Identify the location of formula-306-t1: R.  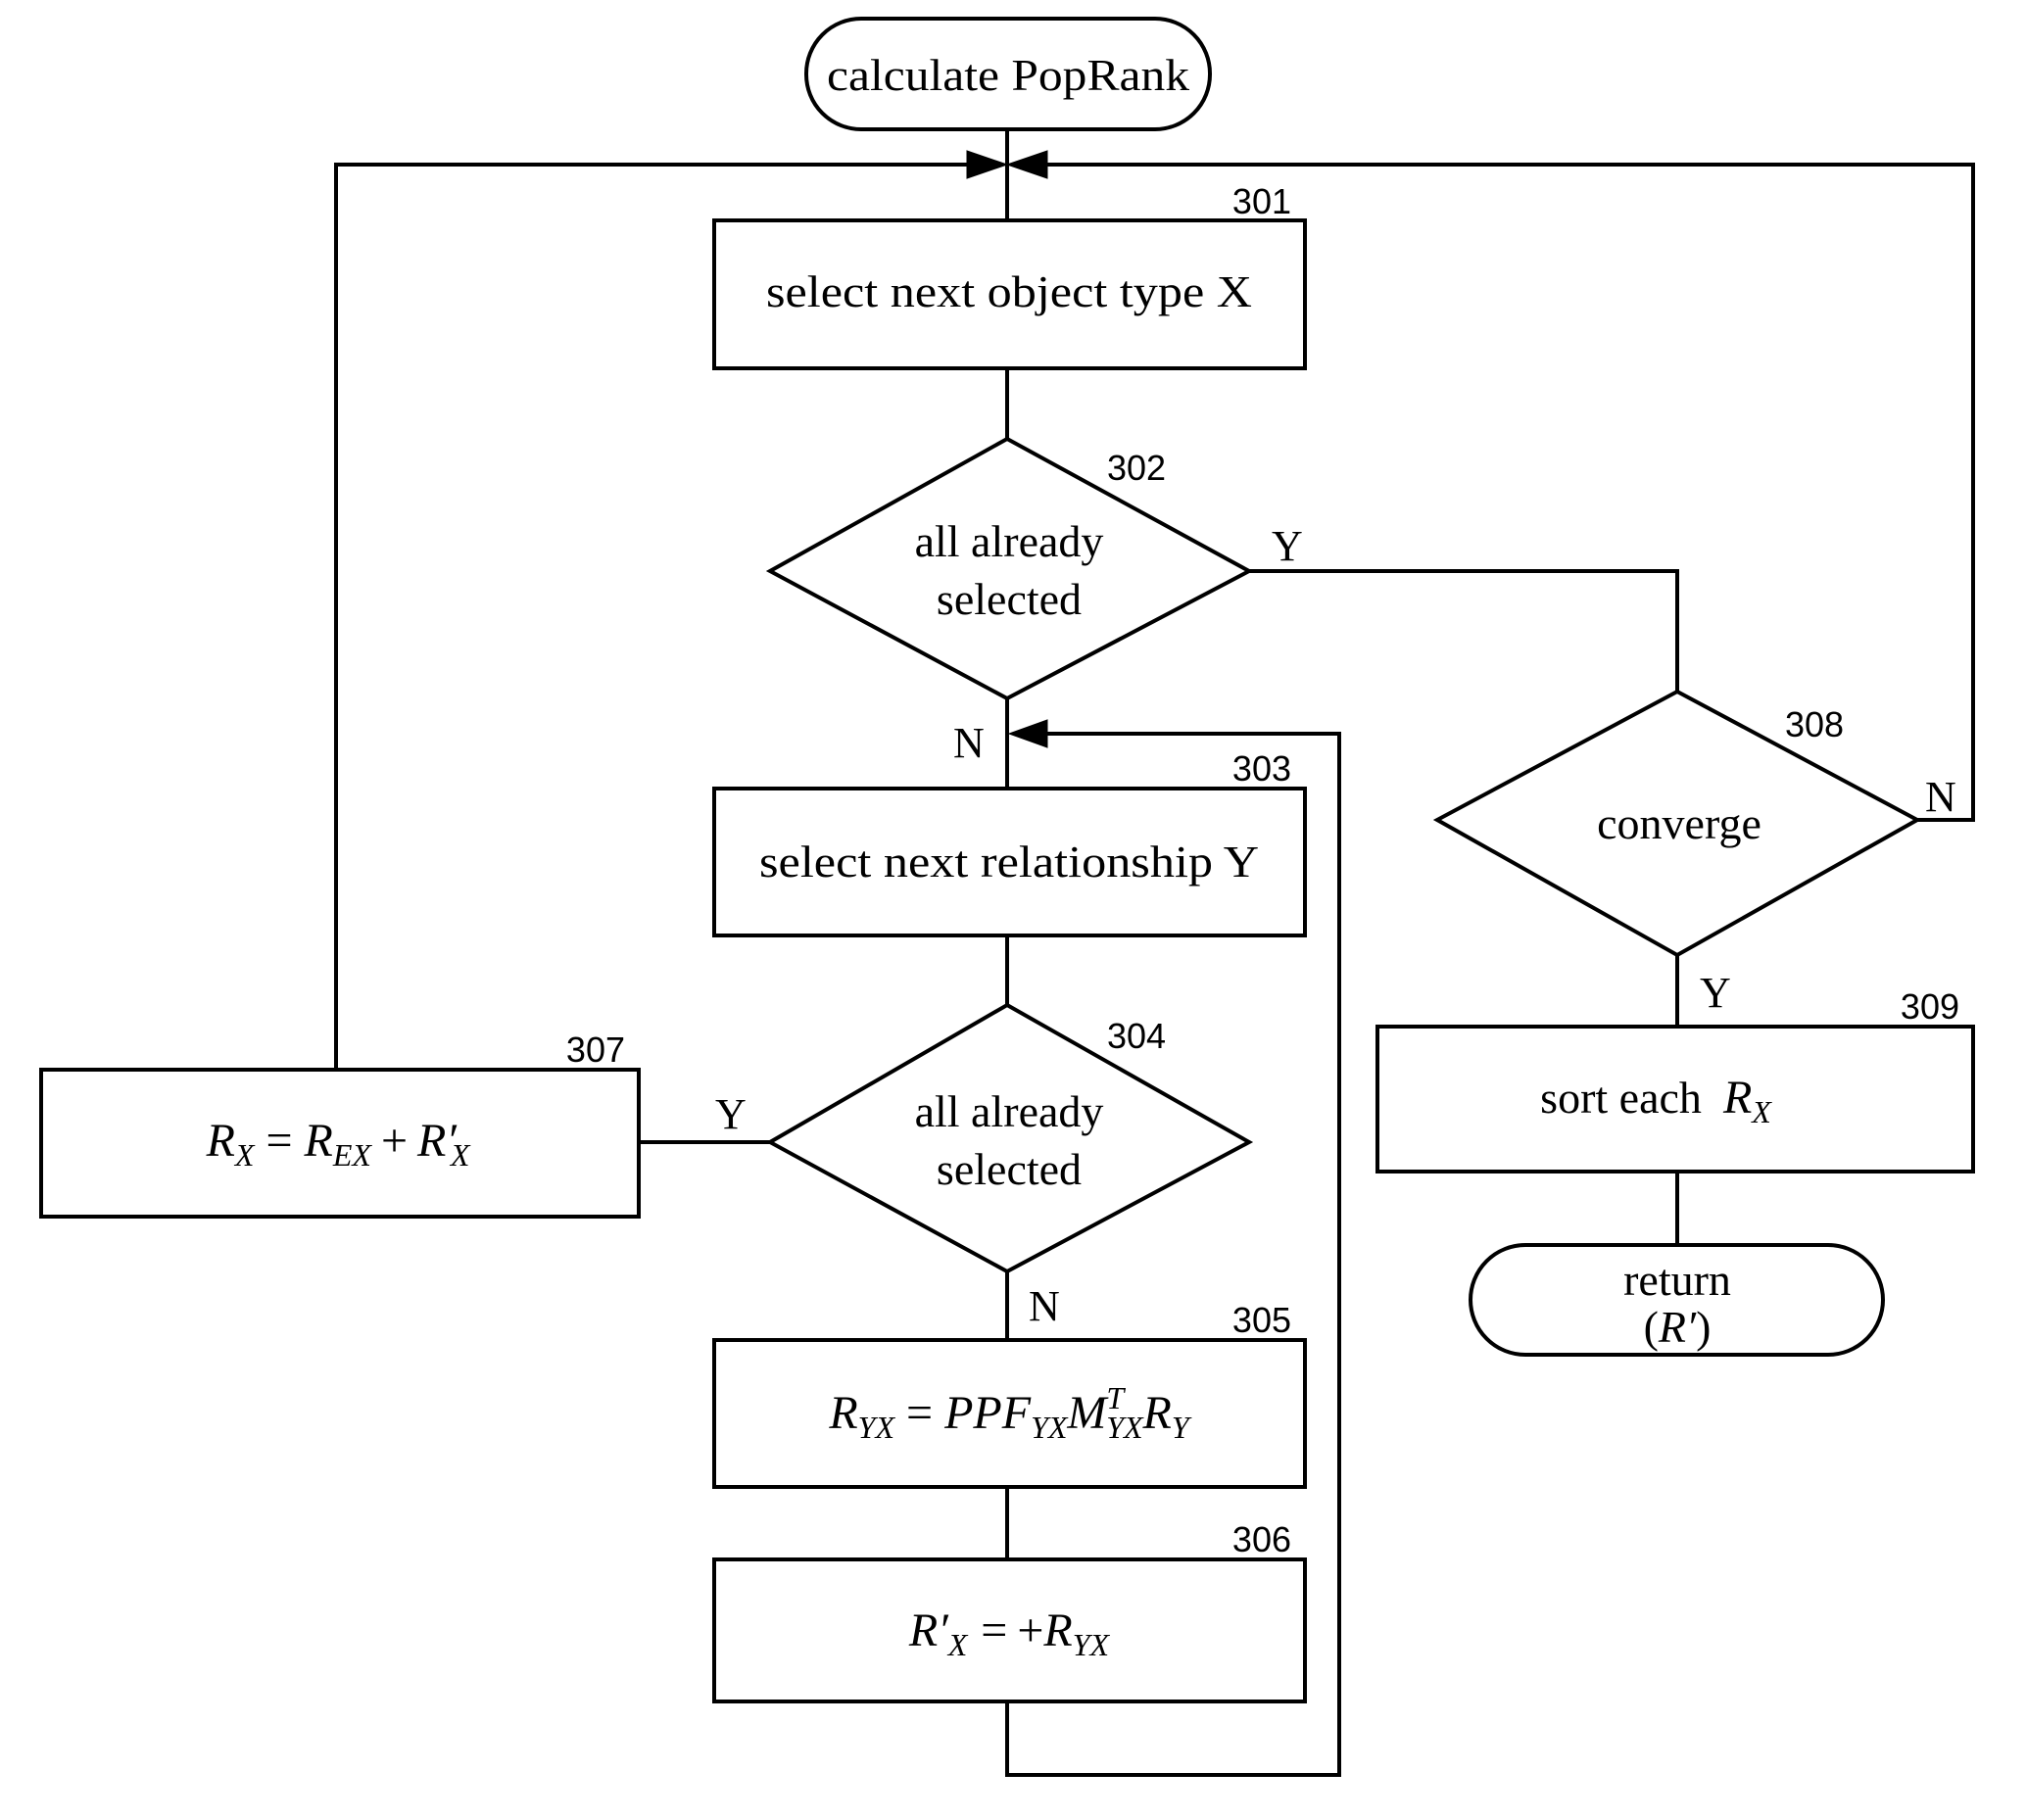
(1057, 1630).